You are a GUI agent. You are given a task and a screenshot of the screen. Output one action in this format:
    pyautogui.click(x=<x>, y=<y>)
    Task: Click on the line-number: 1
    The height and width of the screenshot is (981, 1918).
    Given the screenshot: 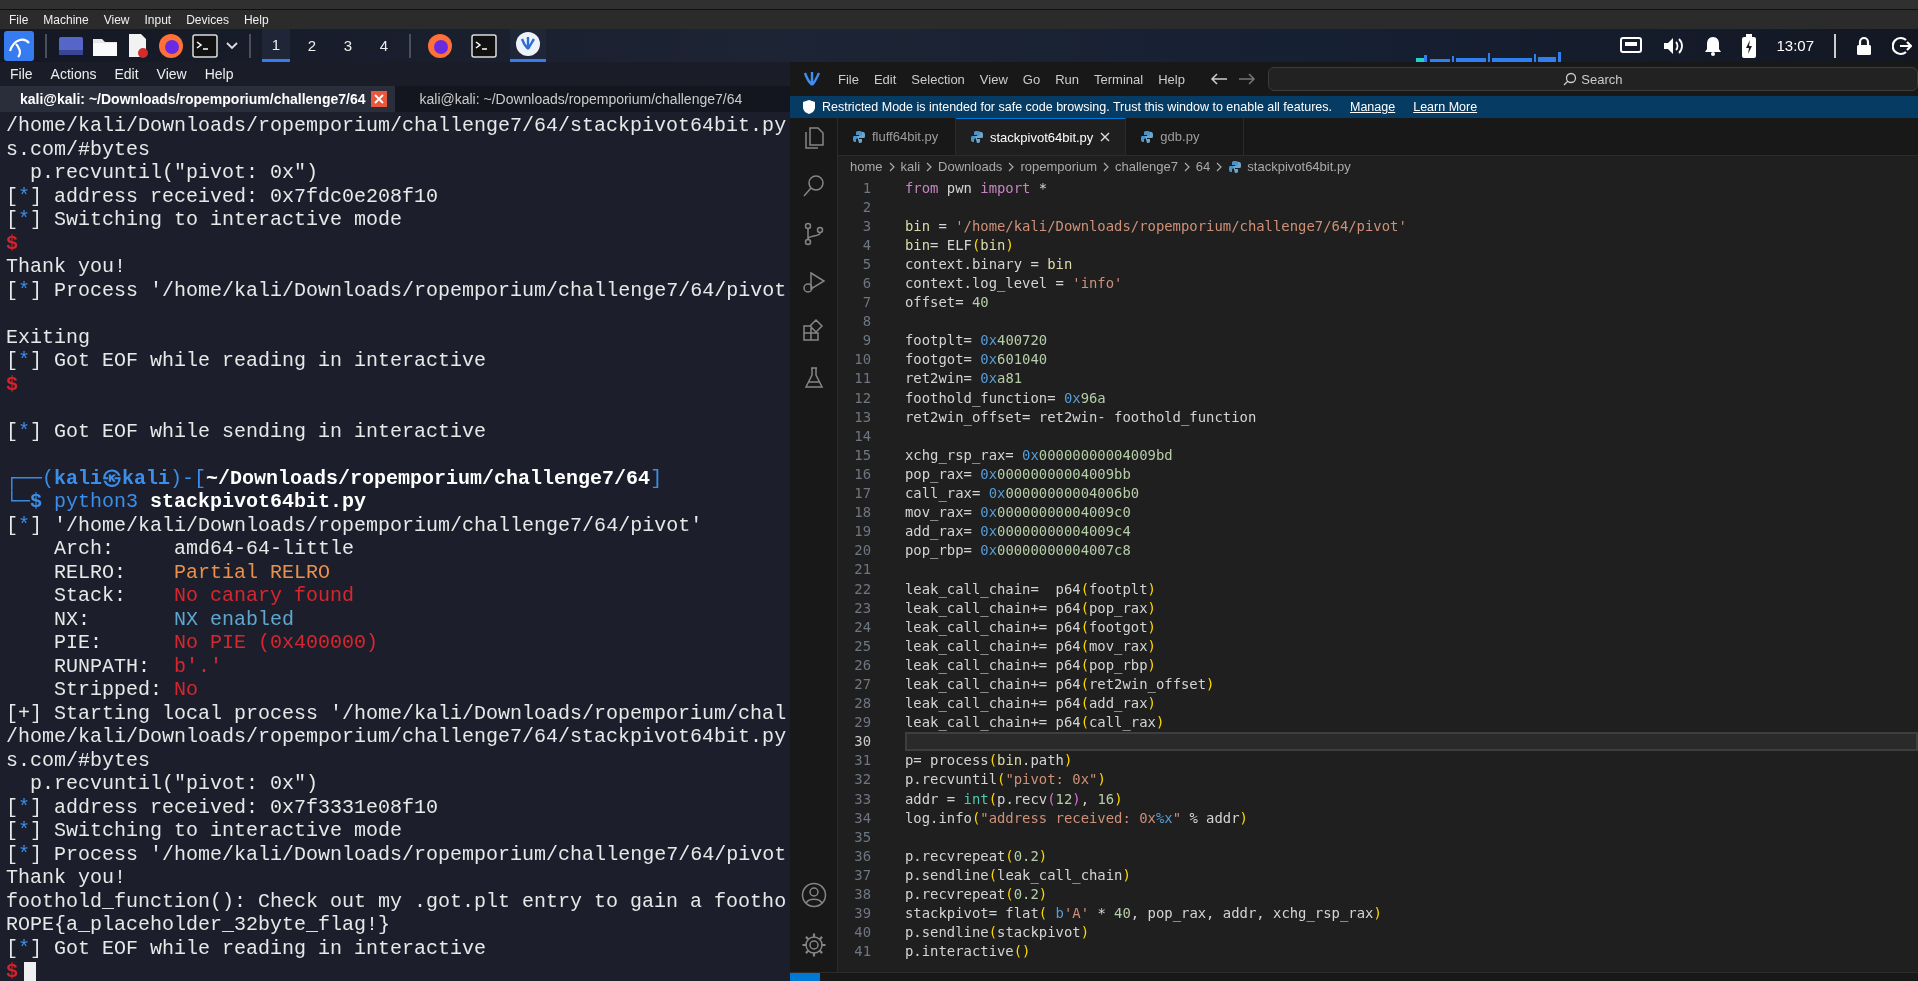 What is the action you would take?
    pyautogui.click(x=866, y=187)
    